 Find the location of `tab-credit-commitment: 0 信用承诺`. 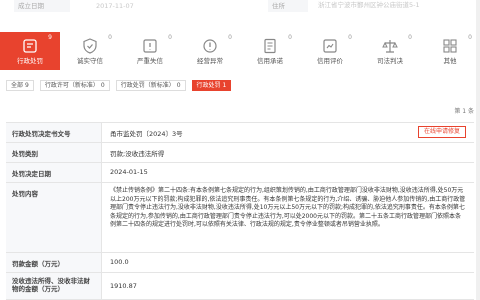

tab-credit-commitment: 0 信用承诺 is located at coordinates (270, 51).